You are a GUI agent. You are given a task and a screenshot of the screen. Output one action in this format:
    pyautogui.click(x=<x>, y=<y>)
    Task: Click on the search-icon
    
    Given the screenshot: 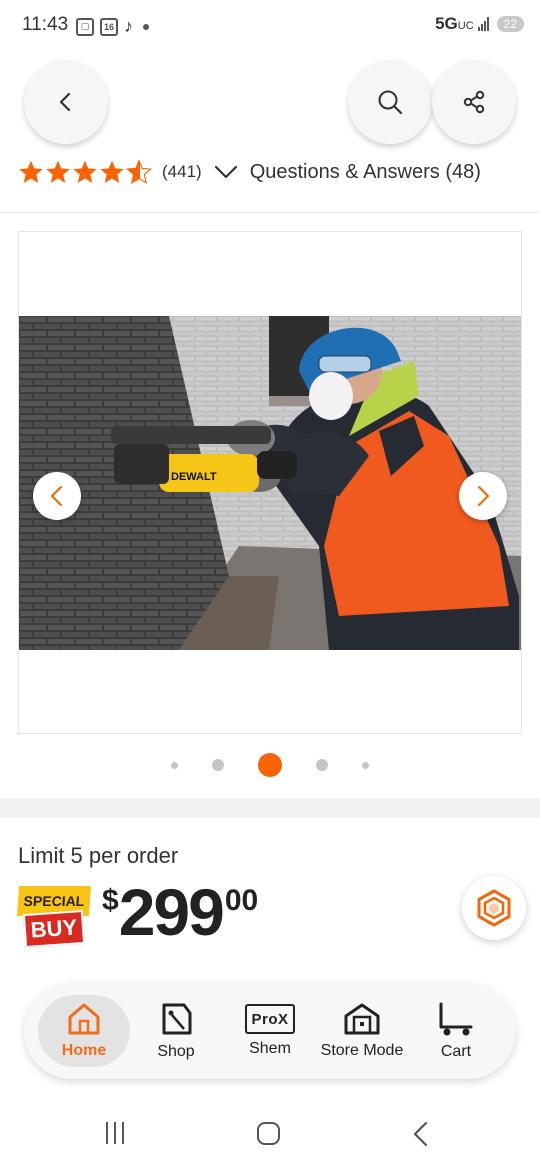 What is the action you would take?
    pyautogui.click(x=390, y=102)
    